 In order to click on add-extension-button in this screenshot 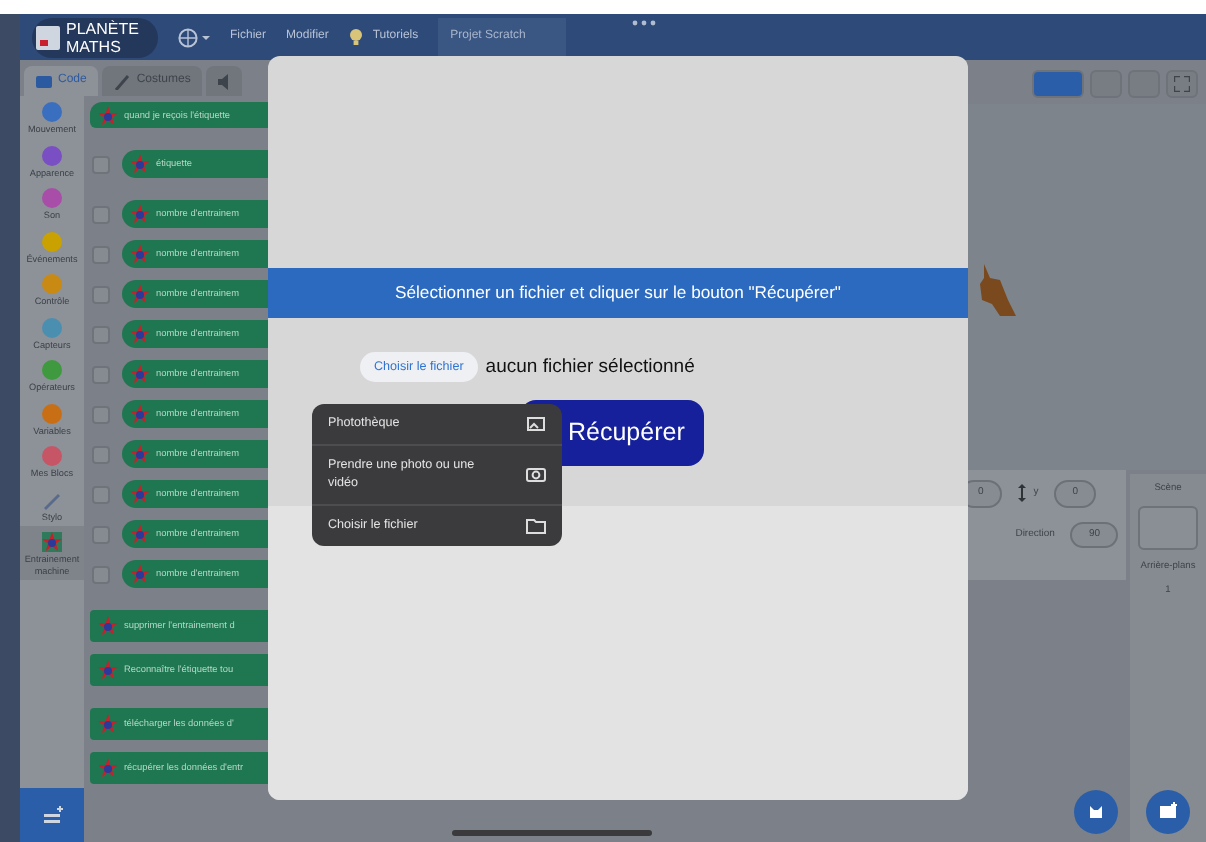, I will do `click(52, 815)`.